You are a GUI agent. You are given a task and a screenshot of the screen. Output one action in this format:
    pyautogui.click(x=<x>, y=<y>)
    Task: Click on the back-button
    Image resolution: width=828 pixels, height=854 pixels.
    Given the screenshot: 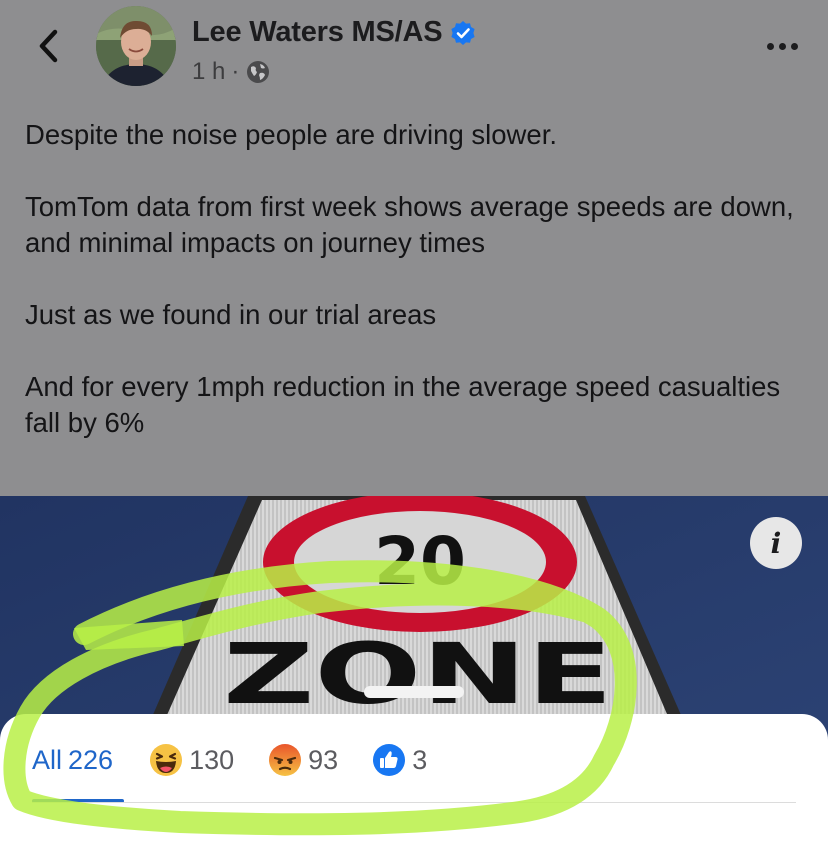 What is the action you would take?
    pyautogui.click(x=48, y=46)
    